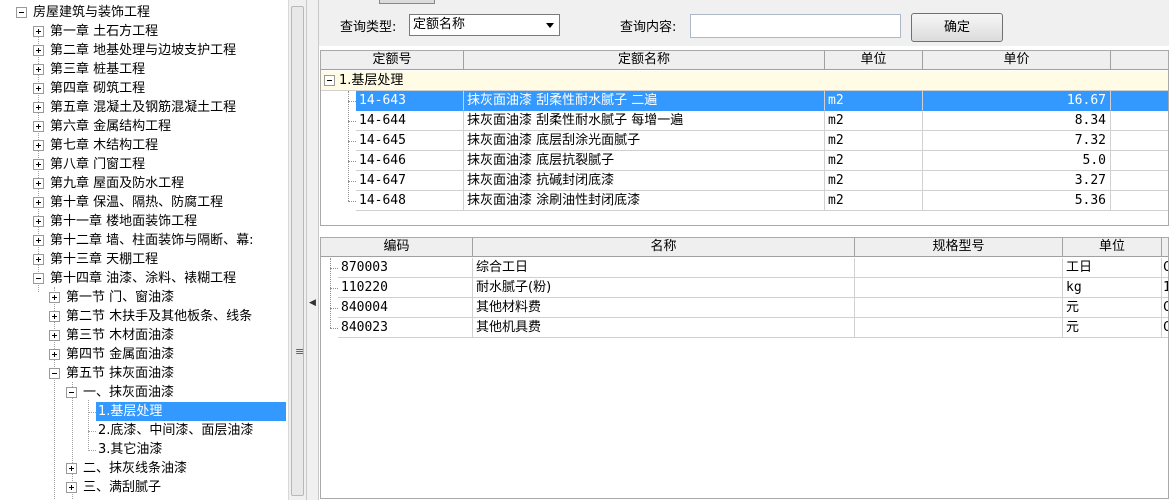 The image size is (1169, 500). I want to click on tree-chapter-1: 第一章 土石方工程, so click(144, 31).